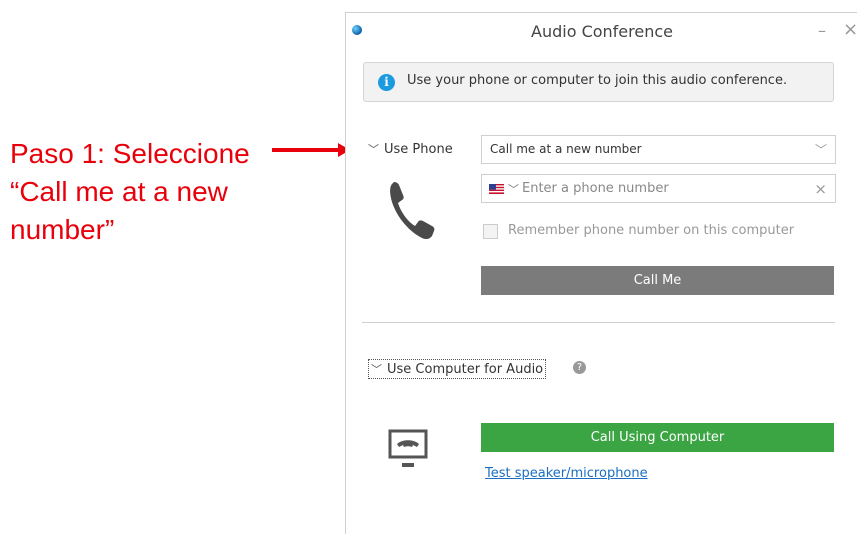 Image resolution: width=857 pixels, height=534 pixels. Describe the element at coordinates (820, 189) in the screenshot. I see `clear-icon: ×` at that location.